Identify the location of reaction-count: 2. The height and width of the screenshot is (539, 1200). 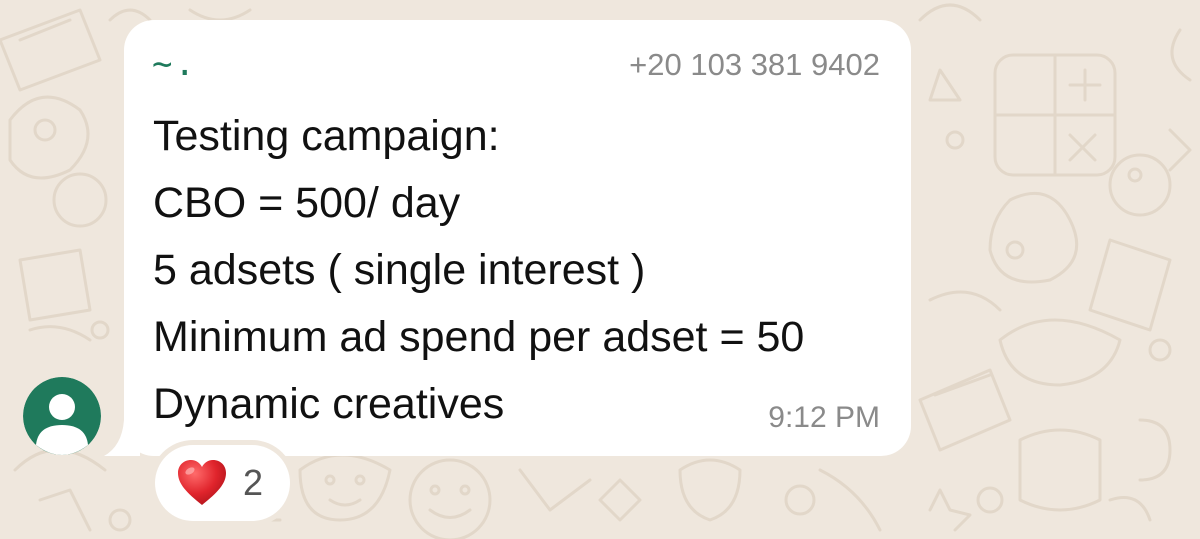
(253, 482).